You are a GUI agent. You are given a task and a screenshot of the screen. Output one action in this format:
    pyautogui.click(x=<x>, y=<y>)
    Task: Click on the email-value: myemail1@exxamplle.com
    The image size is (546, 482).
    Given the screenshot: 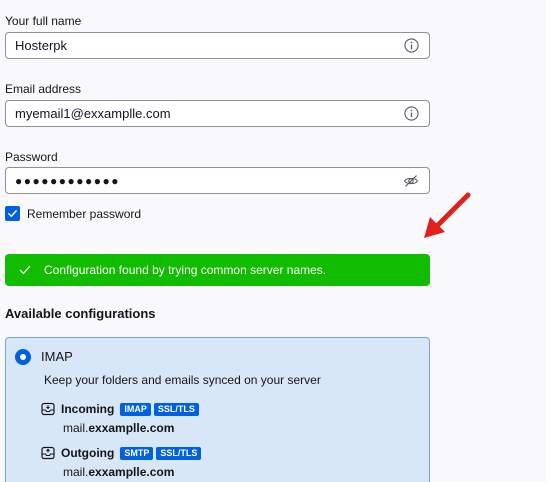 What is the action you would take?
    pyautogui.click(x=93, y=113)
    